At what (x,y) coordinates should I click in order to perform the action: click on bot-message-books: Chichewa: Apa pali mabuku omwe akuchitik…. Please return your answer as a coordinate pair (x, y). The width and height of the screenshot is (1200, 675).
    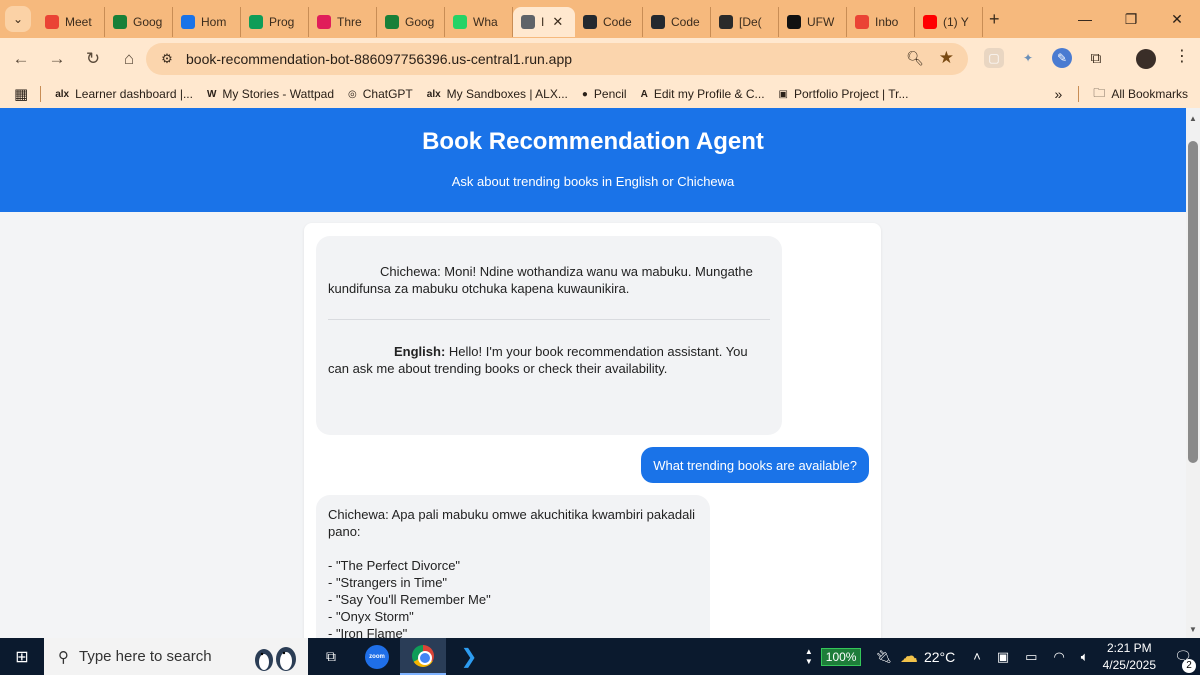
    Looking at the image, I should click on (513, 566).